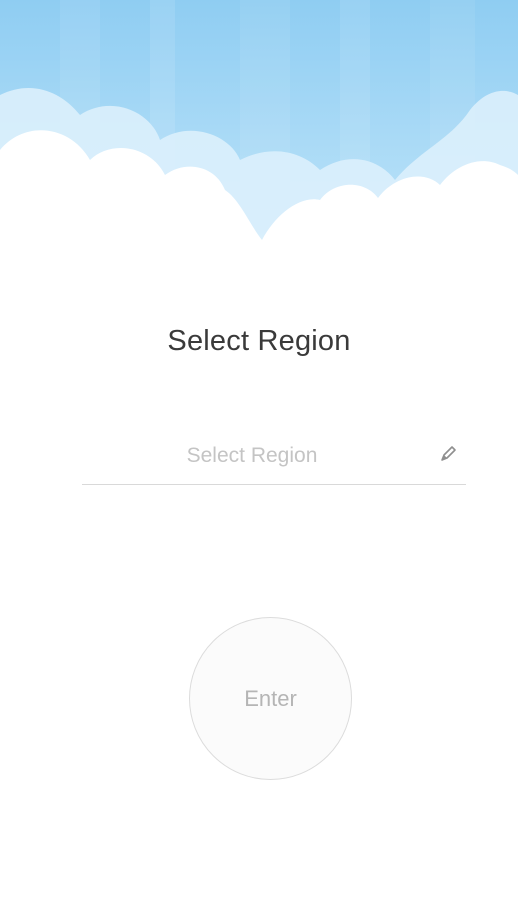  What do you see at coordinates (259, 341) in the screenshot?
I see `page-title: Select Region` at bounding box center [259, 341].